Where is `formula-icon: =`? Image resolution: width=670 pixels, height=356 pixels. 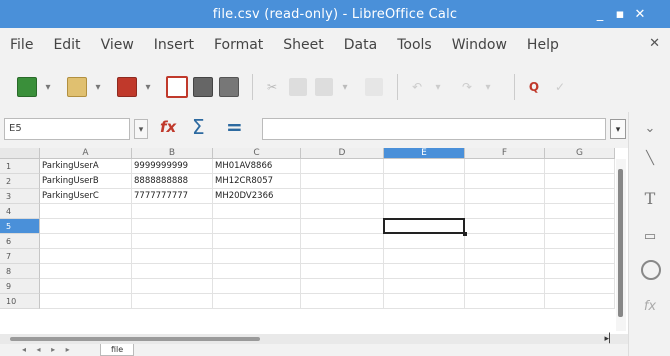
formula-icon: = is located at coordinates (234, 127).